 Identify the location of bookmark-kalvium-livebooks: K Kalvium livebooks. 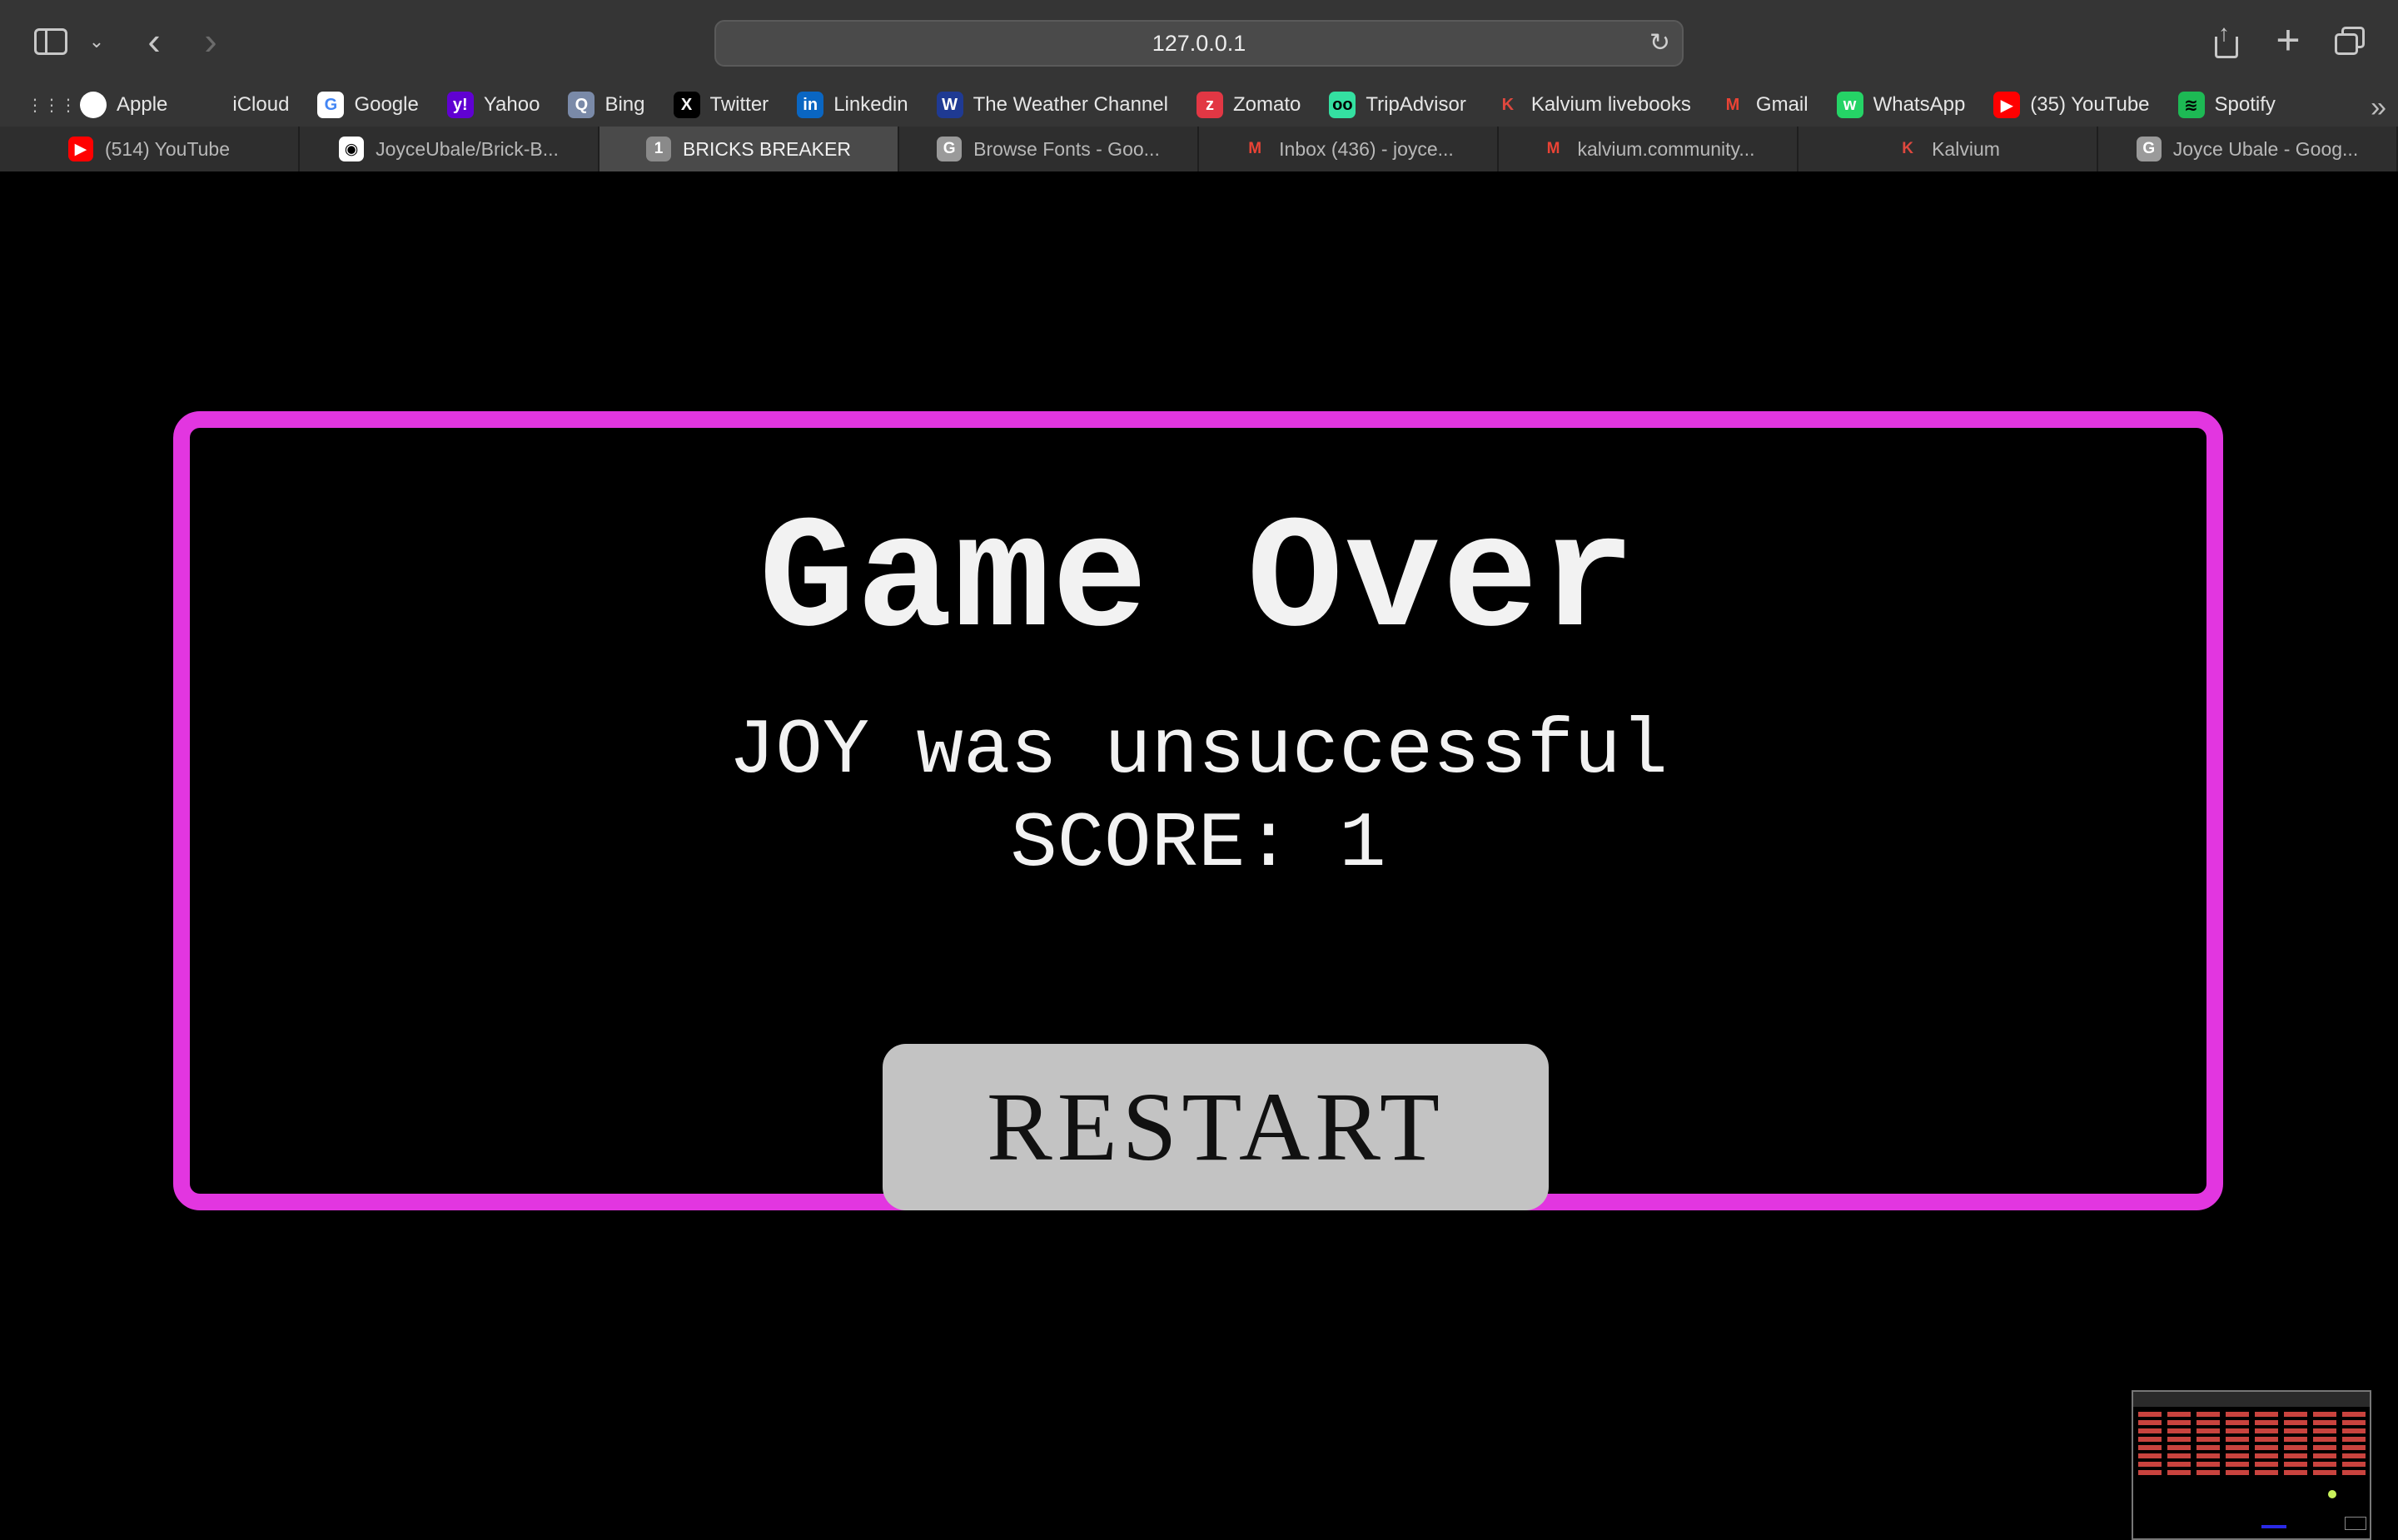
(1593, 105).